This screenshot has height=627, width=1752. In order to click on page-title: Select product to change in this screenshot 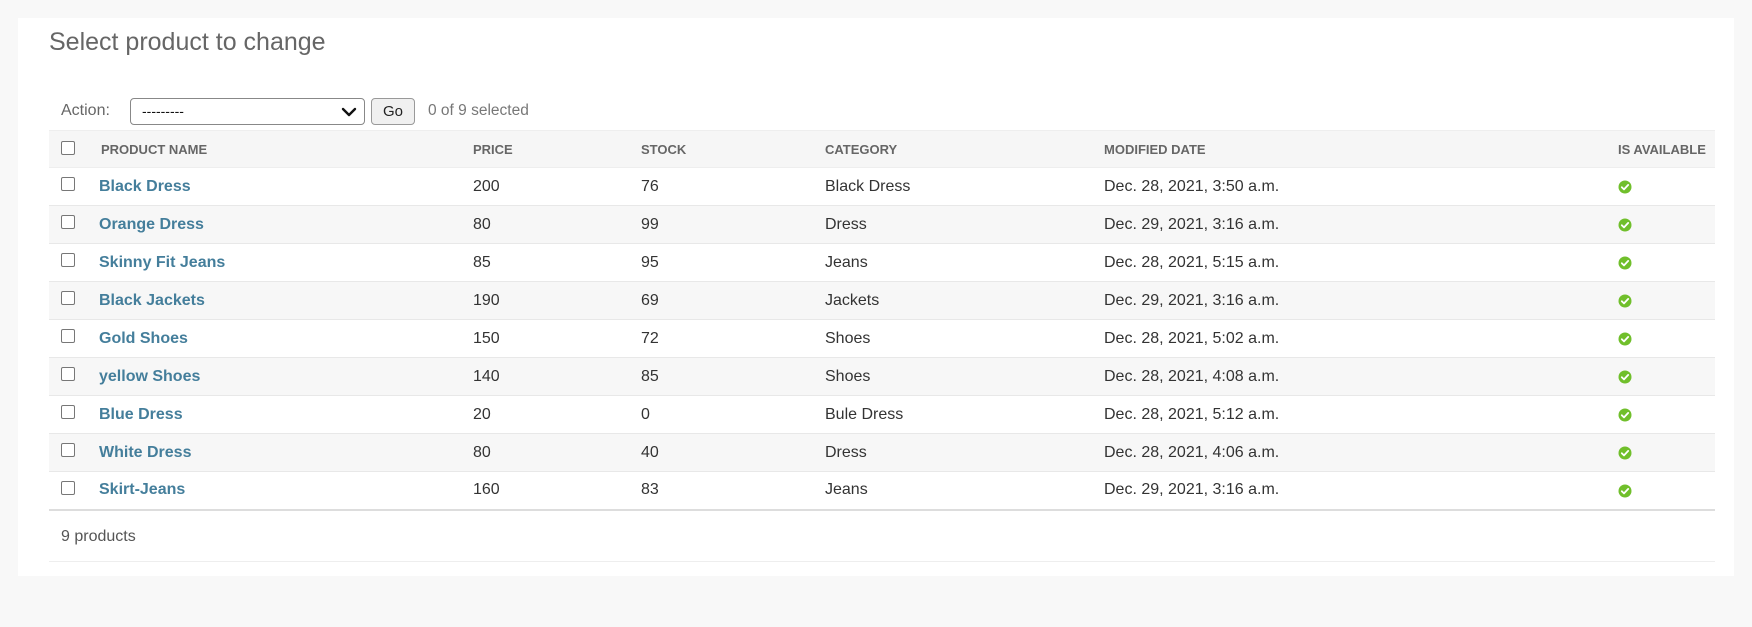, I will do `click(187, 42)`.